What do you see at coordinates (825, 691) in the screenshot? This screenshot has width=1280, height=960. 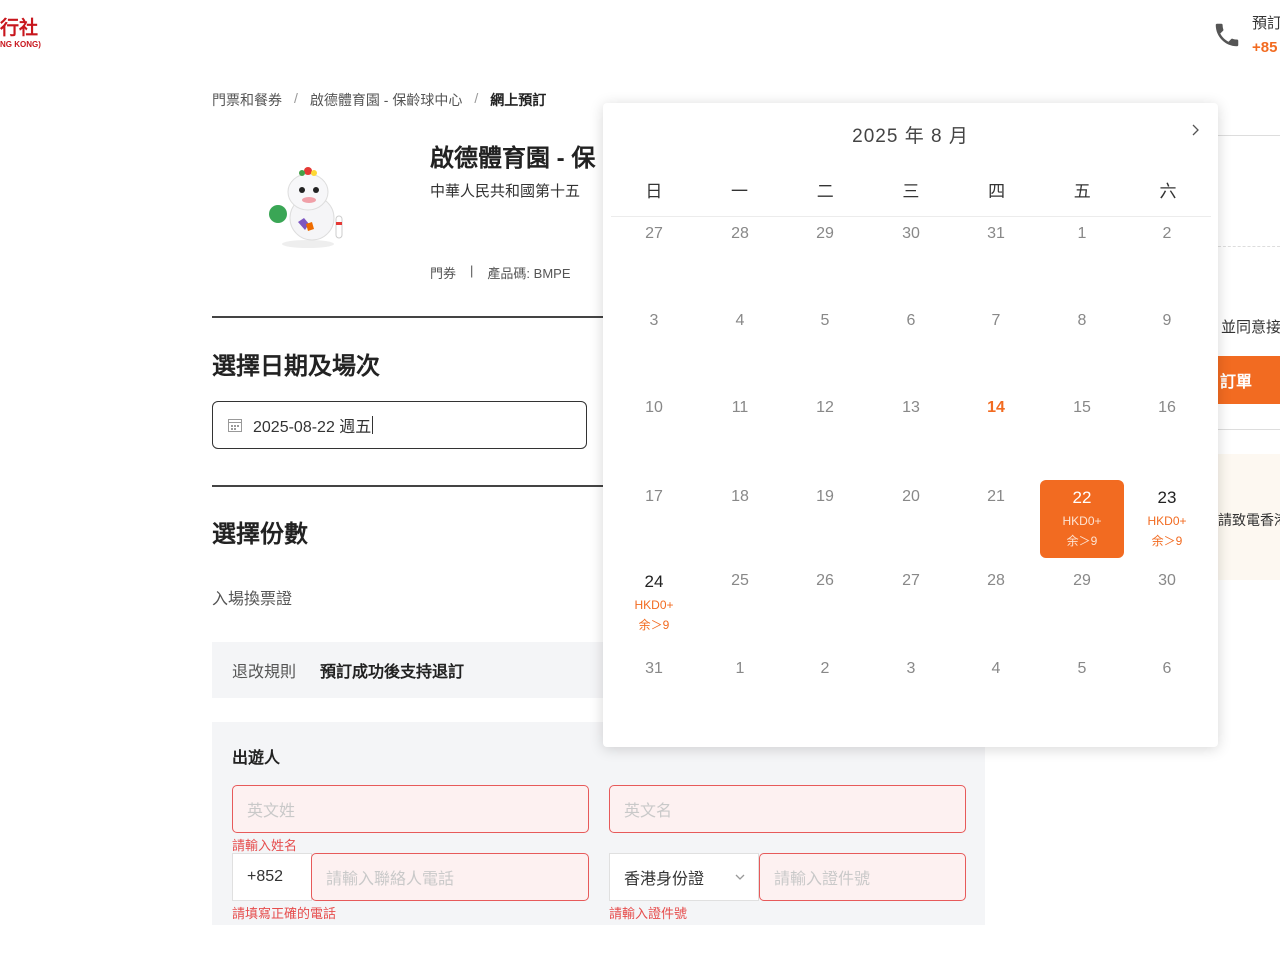 I see `calendar-day: 2` at bounding box center [825, 691].